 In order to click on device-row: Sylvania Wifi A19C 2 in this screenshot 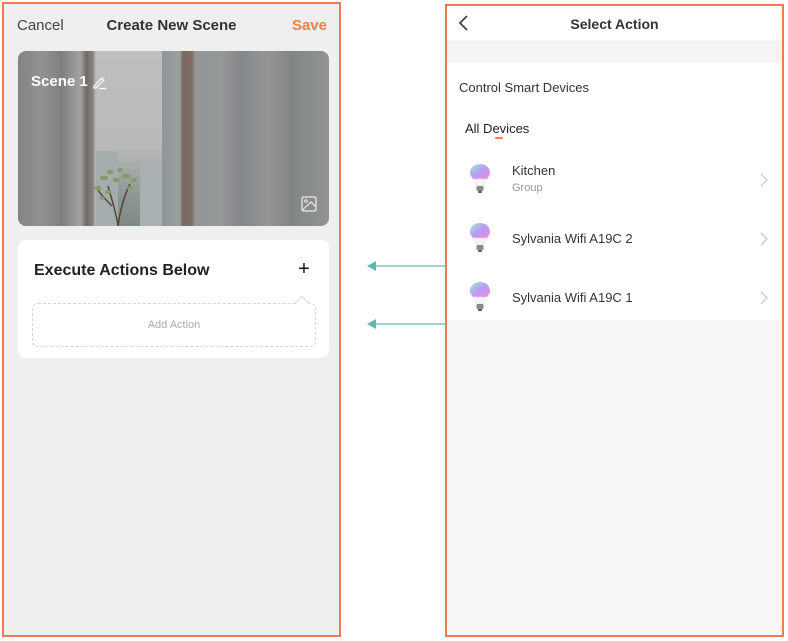, I will do `click(614, 239)`.